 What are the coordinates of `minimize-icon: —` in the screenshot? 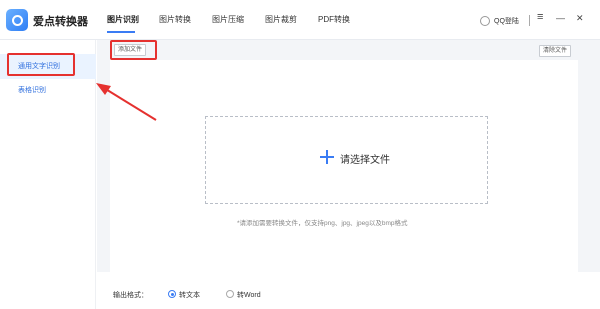 It's located at (560, 18).